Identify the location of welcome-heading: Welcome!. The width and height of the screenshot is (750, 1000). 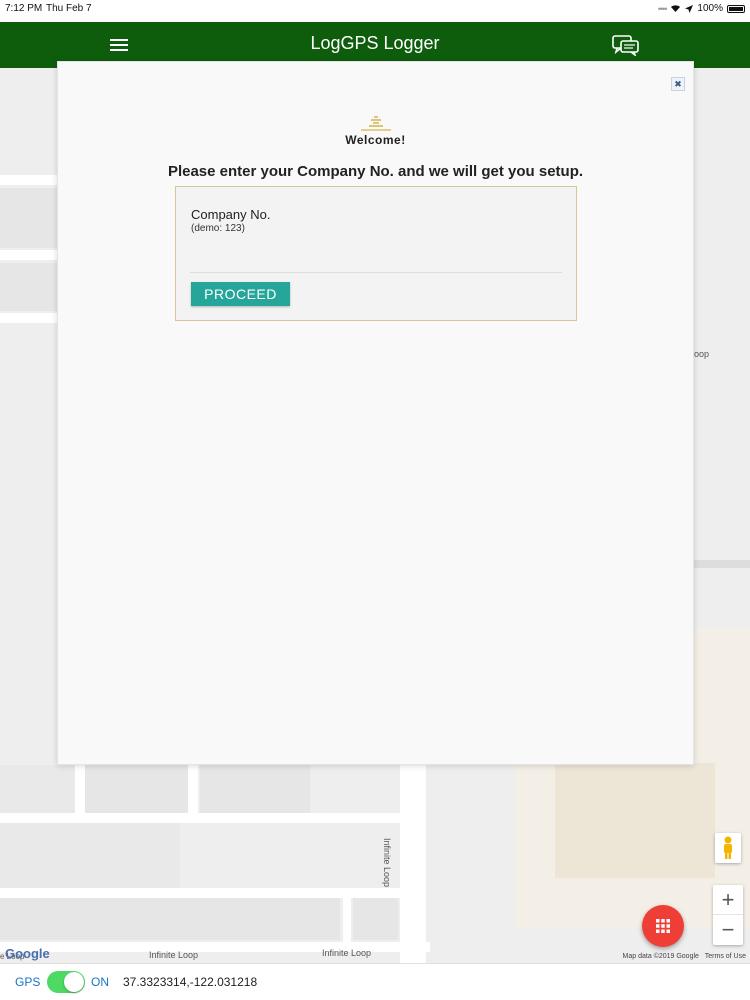
(375, 140).